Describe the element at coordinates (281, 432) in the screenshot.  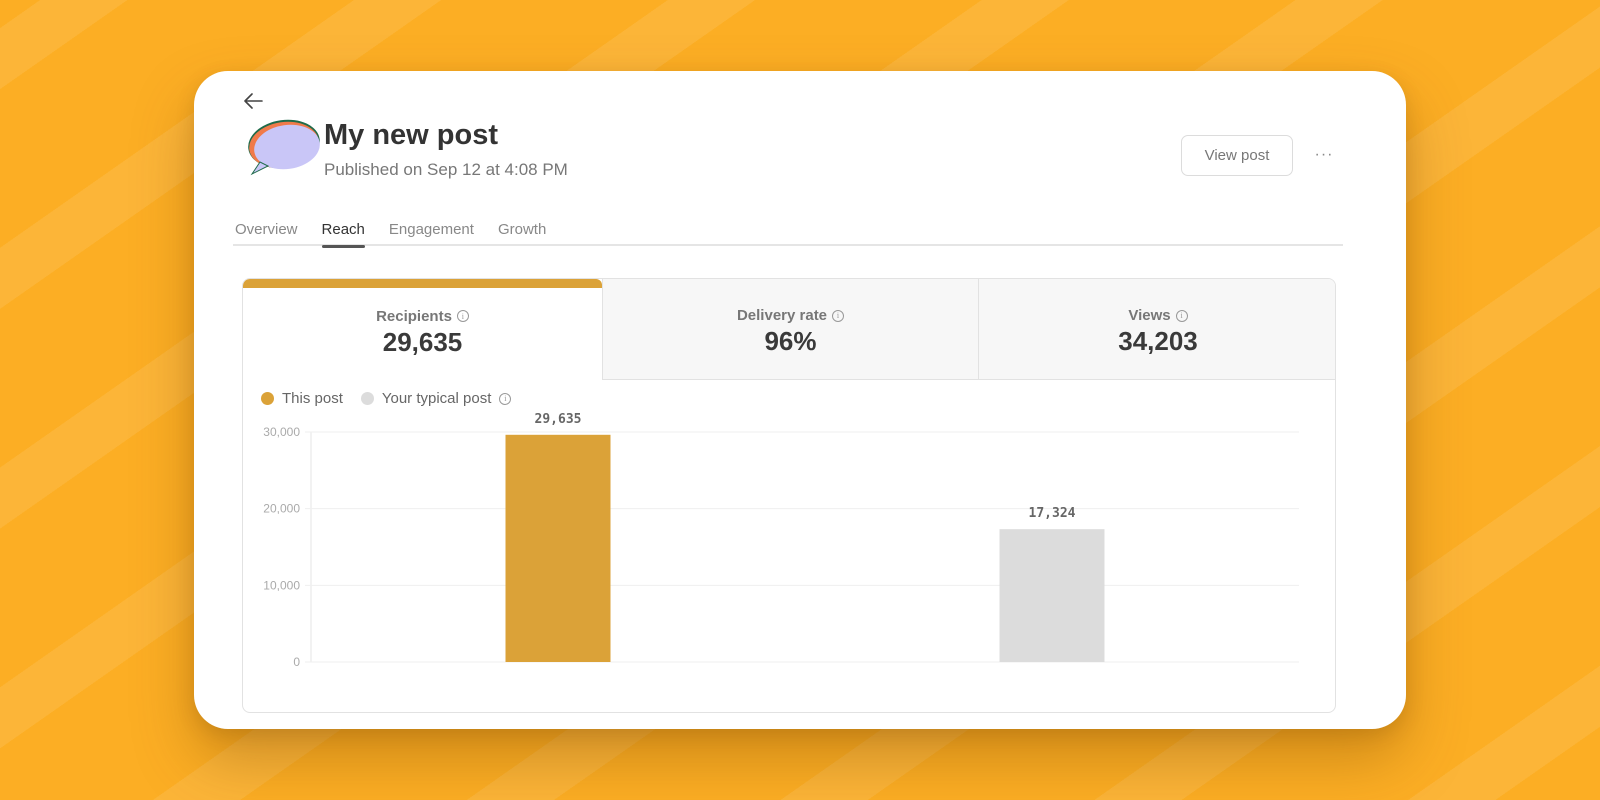
I see `y-tick-label: 30,000` at that location.